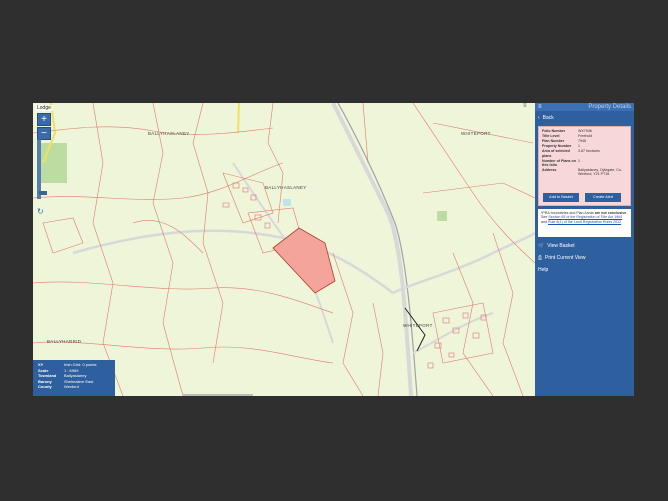  Describe the element at coordinates (584, 246) in the screenshot. I see `view-basket-link: 🛒 View Basket` at that location.